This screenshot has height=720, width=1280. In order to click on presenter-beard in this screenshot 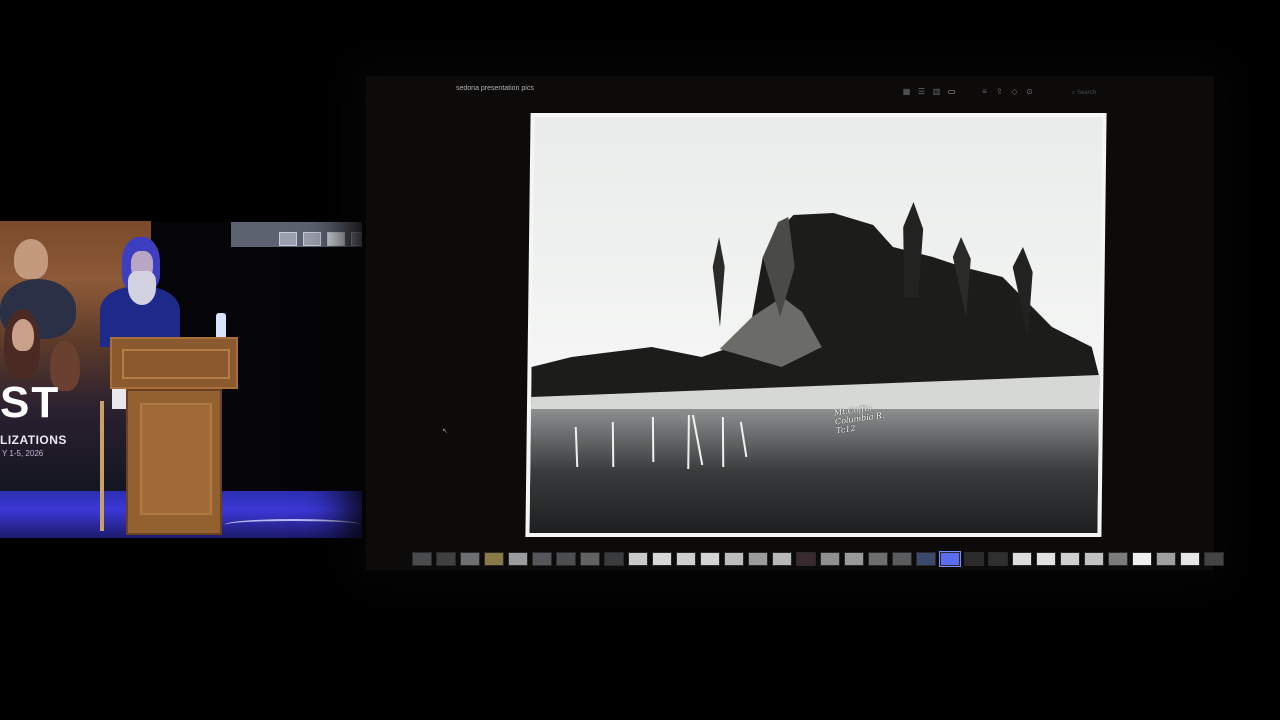, I will do `click(142, 288)`.